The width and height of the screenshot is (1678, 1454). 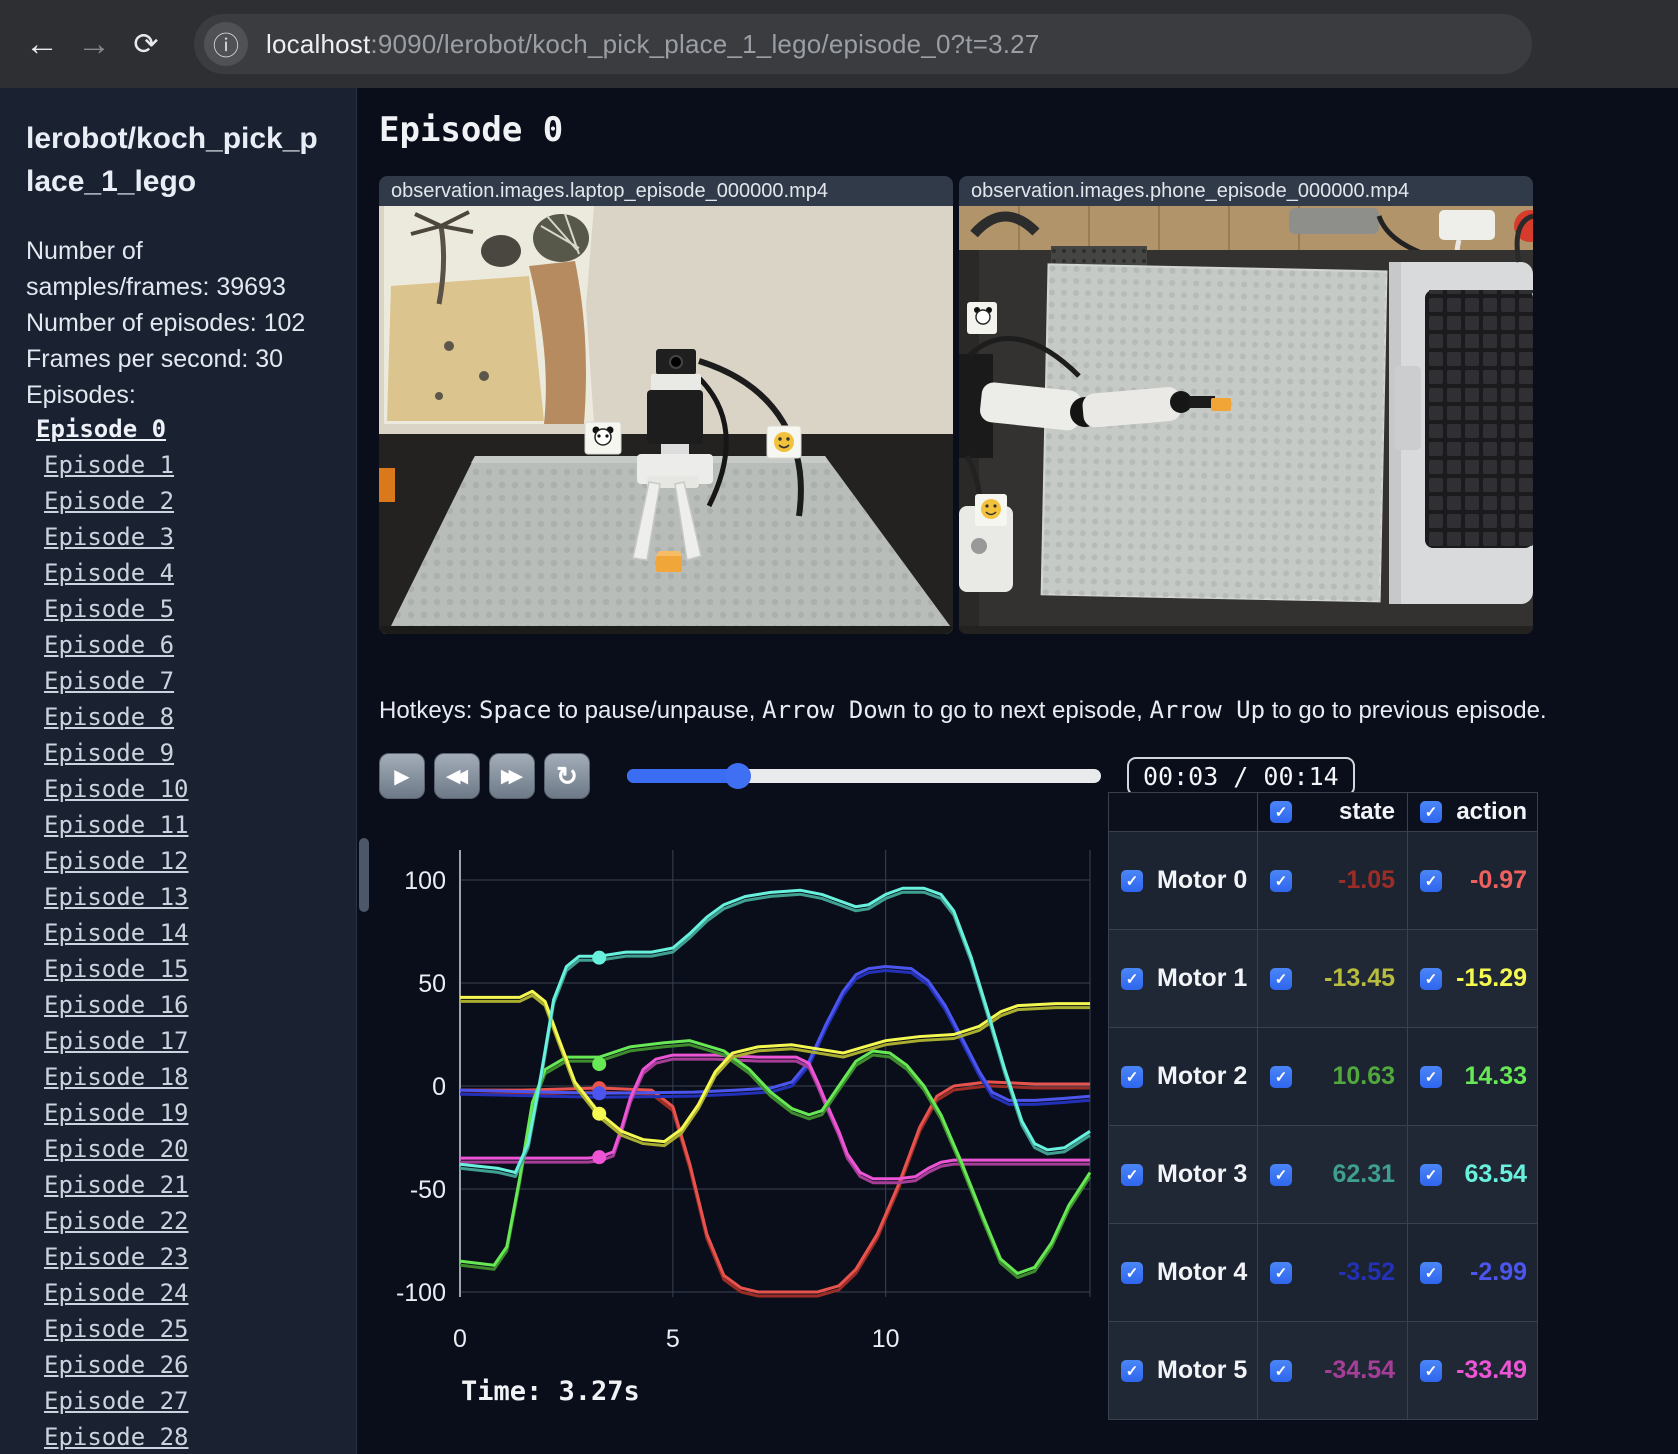 What do you see at coordinates (116, 1401) in the screenshot?
I see `episode-link: Episode 27` at bounding box center [116, 1401].